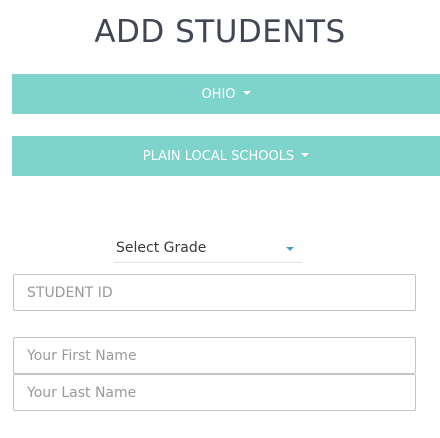  Describe the element at coordinates (218, 94) in the screenshot. I see `state-dropdown-label: OHIO` at that location.